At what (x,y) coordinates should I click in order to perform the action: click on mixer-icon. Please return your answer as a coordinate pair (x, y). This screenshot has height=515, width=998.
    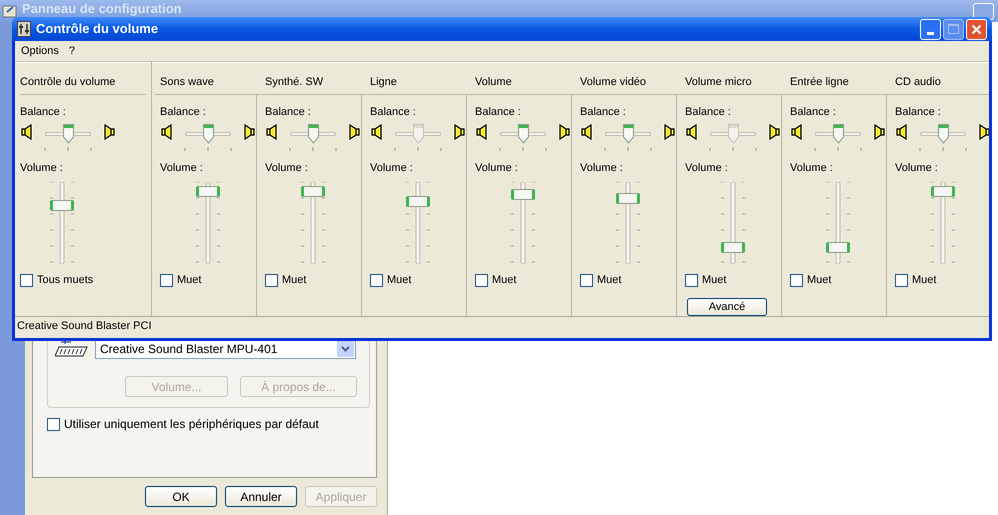
    Looking at the image, I should click on (24, 29).